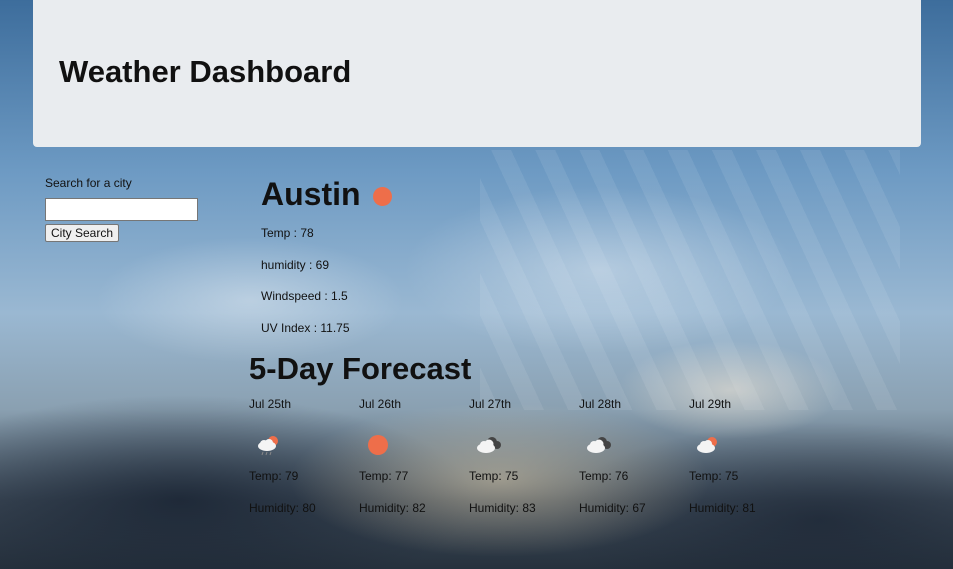 Image resolution: width=953 pixels, height=569 pixels. I want to click on forecast-date: Jul 28th, so click(600, 404).